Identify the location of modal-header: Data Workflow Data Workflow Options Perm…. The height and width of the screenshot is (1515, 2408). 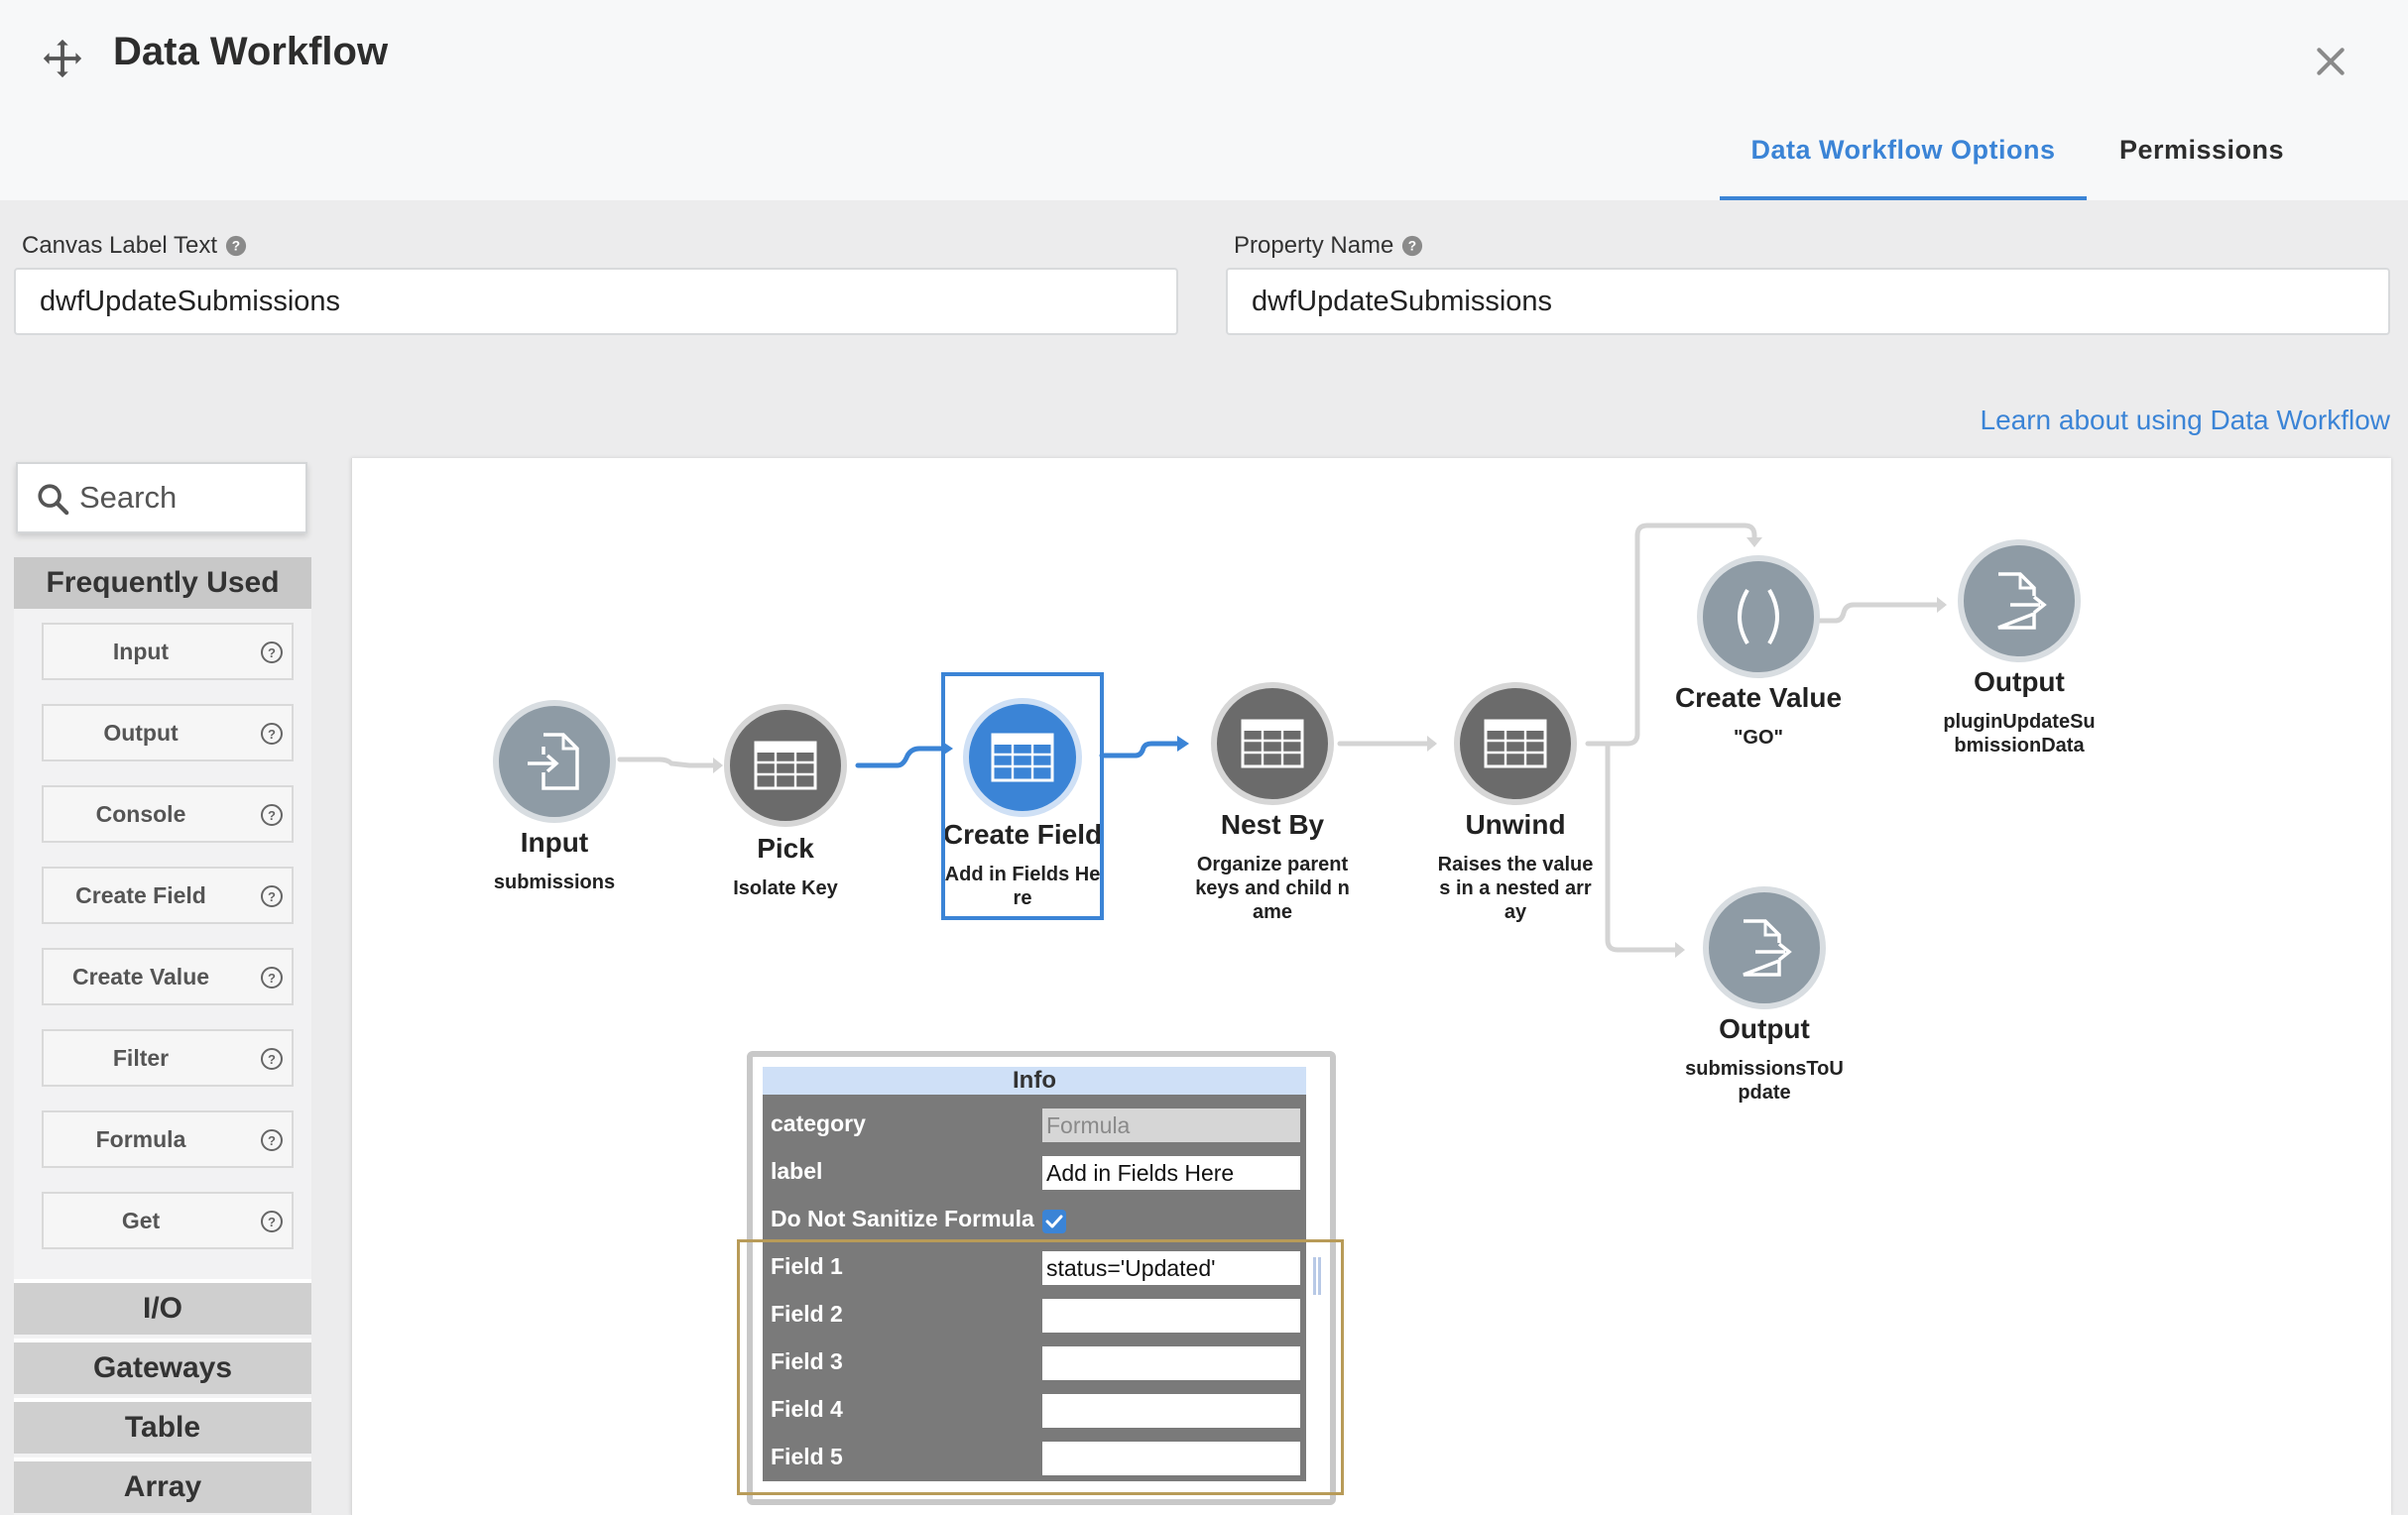
(1204, 100).